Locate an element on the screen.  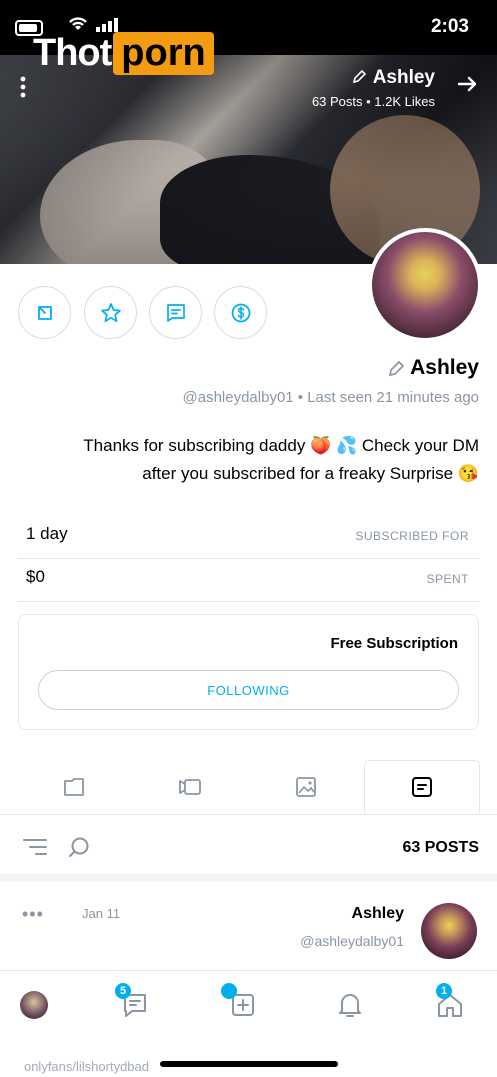
folder-icon is located at coordinates (74, 787).